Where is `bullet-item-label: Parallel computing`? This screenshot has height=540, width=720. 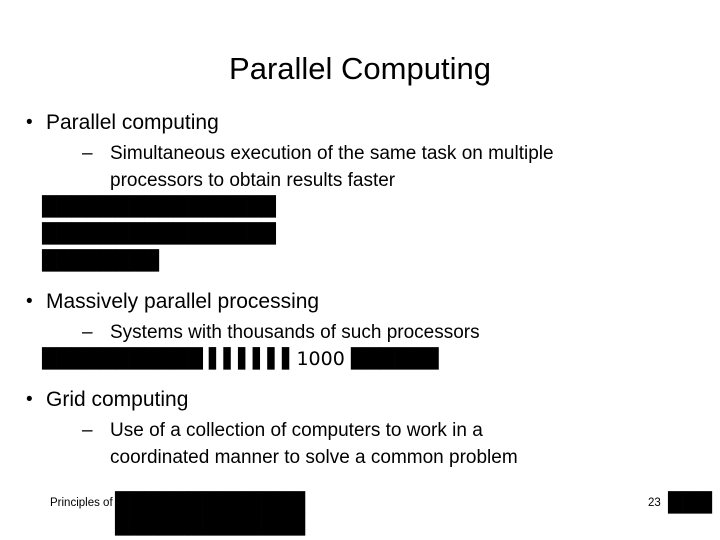 bullet-item-label: Parallel computing is located at coordinates (132, 122).